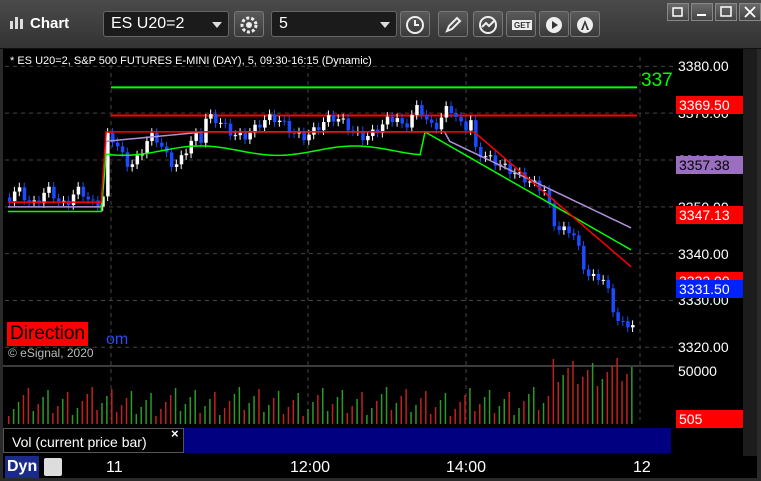 The height and width of the screenshot is (481, 761). I want to click on dyn-settings-icon, so click(53, 467).